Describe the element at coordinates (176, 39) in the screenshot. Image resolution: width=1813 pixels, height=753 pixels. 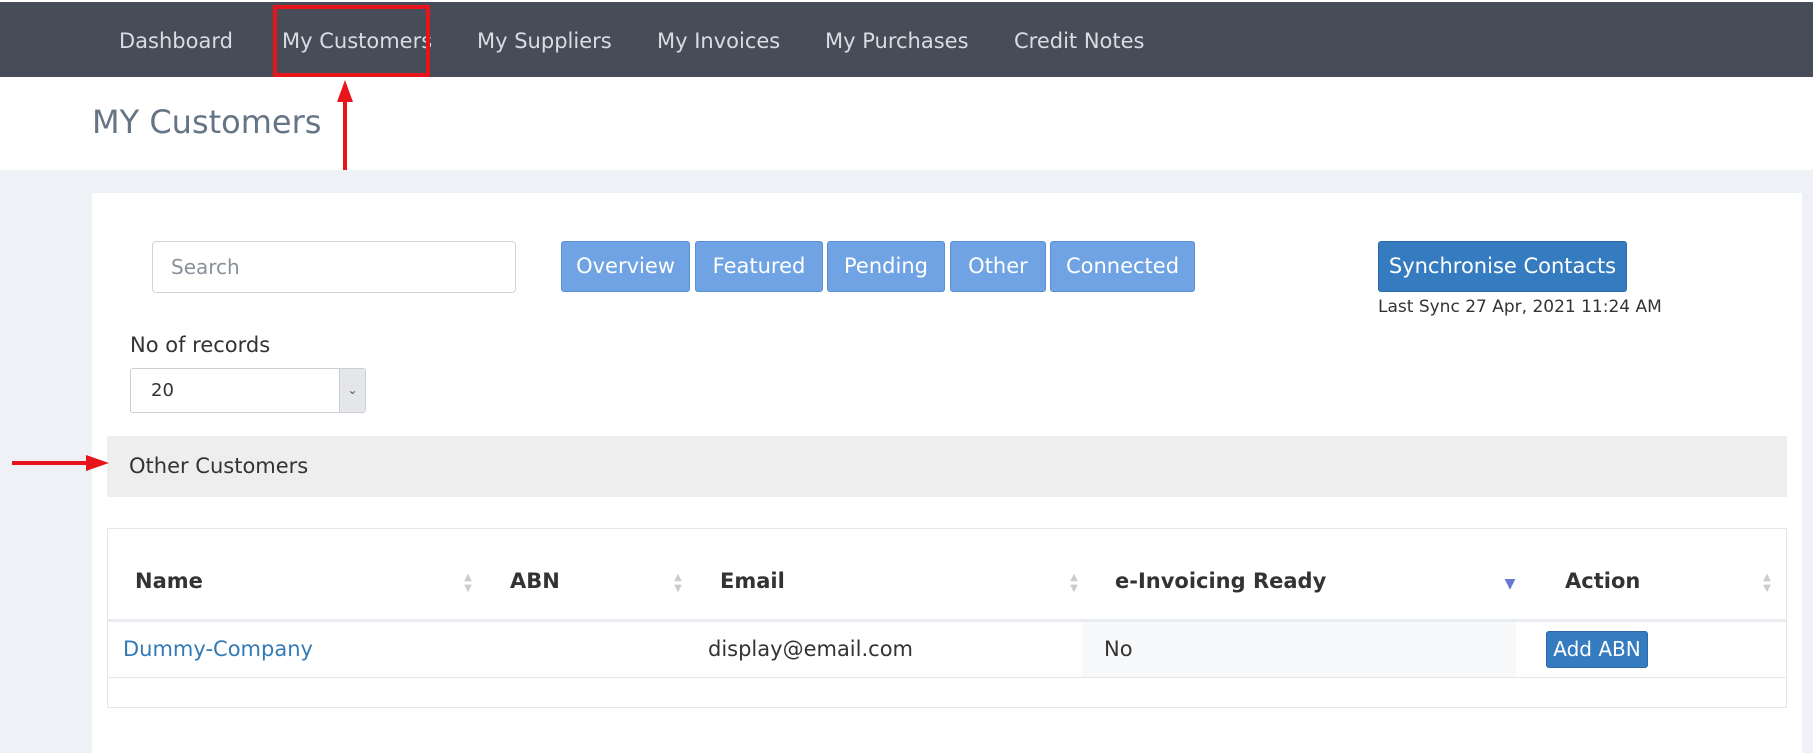
I see `nav-dashboard: Dashboard` at that location.